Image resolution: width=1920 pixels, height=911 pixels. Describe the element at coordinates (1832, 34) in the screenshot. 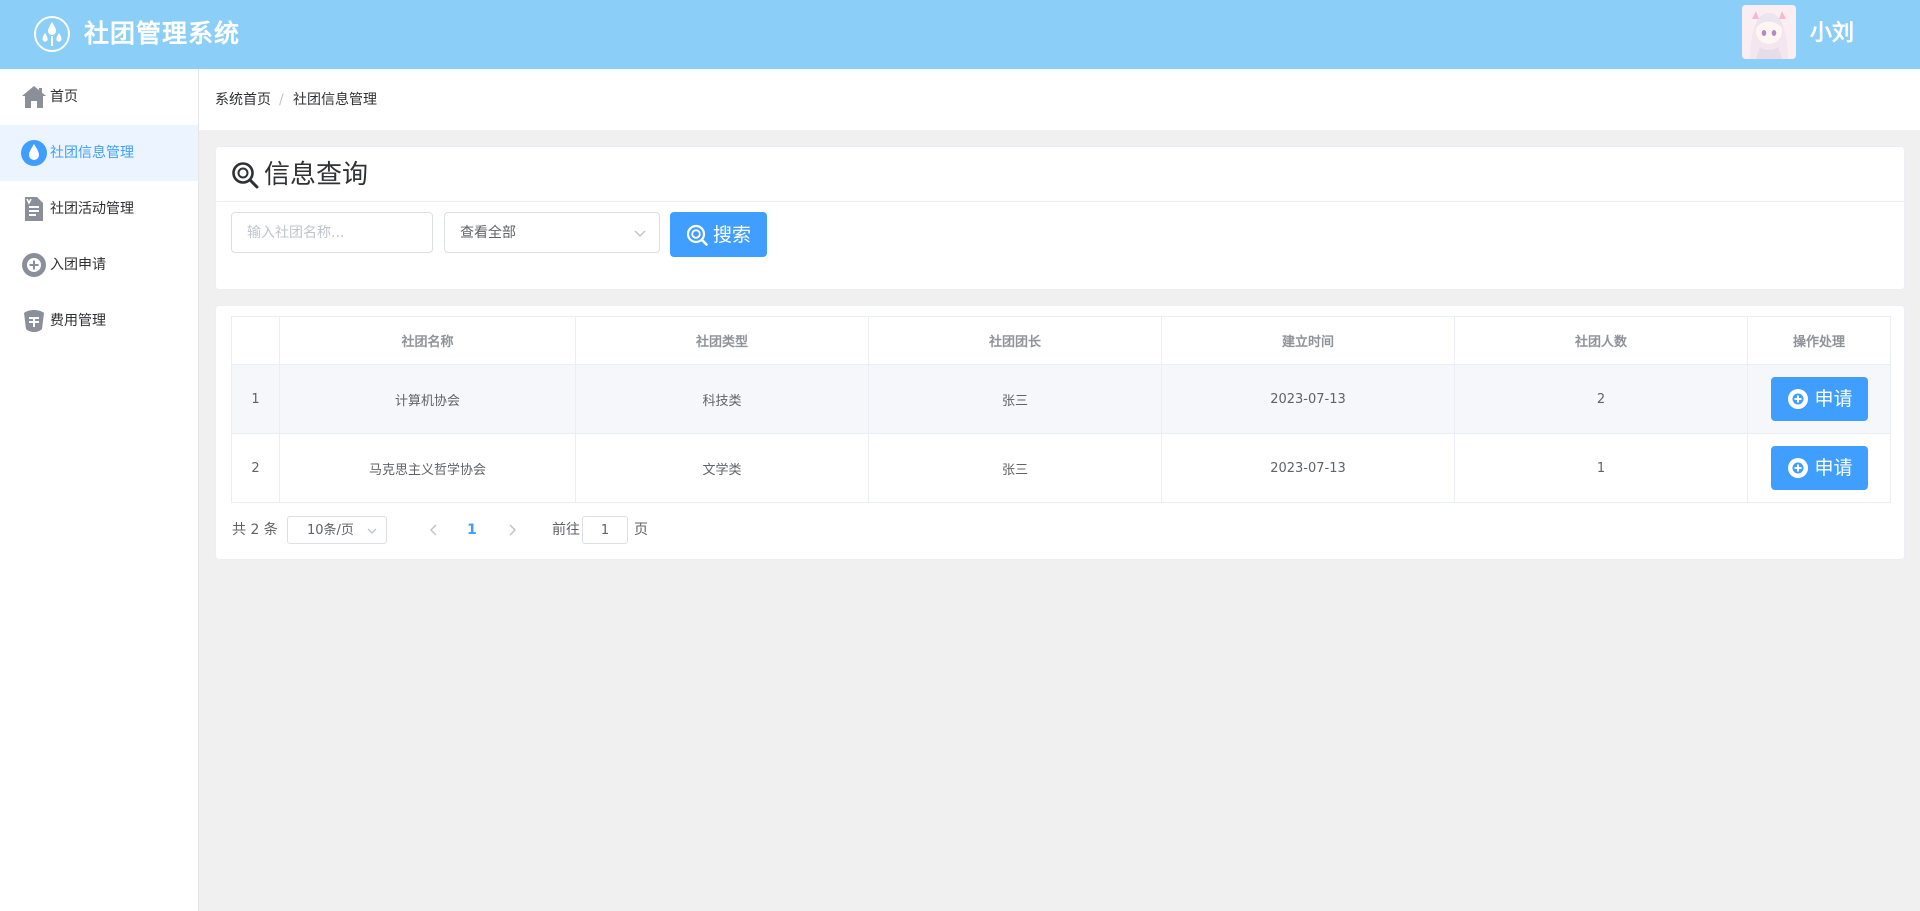

I see `username: 小刘` at that location.